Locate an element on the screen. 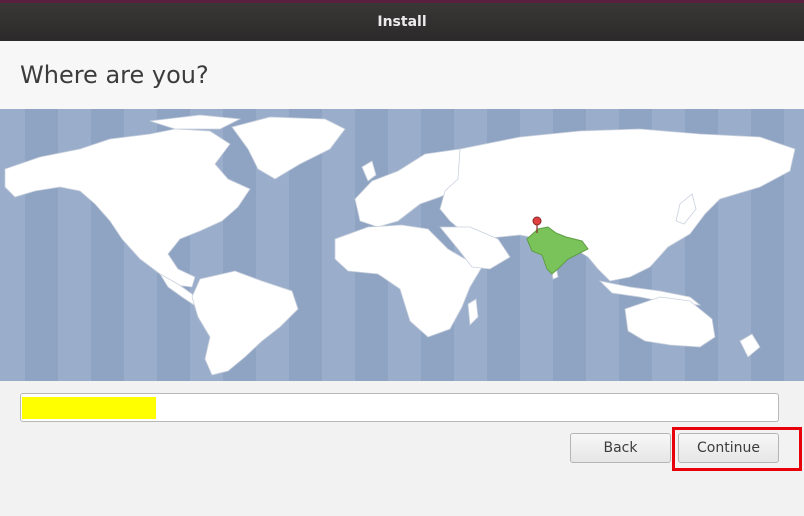  page-title: Where are you? is located at coordinates (114, 75).